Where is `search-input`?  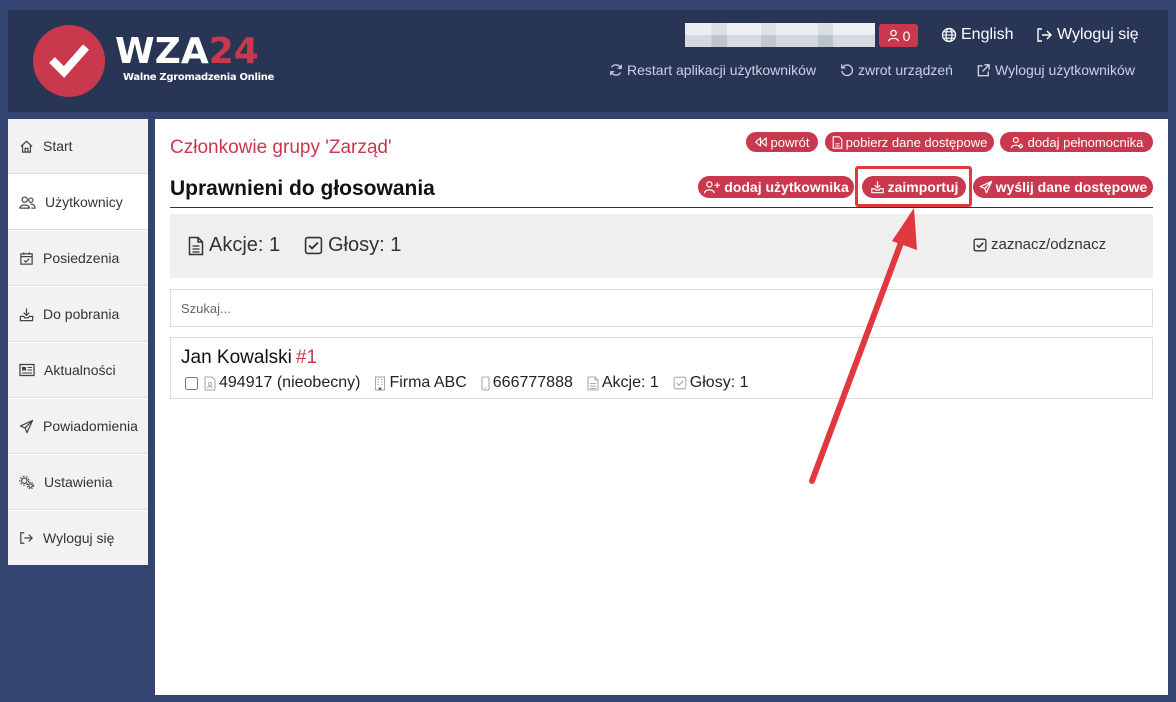 search-input is located at coordinates (661, 308).